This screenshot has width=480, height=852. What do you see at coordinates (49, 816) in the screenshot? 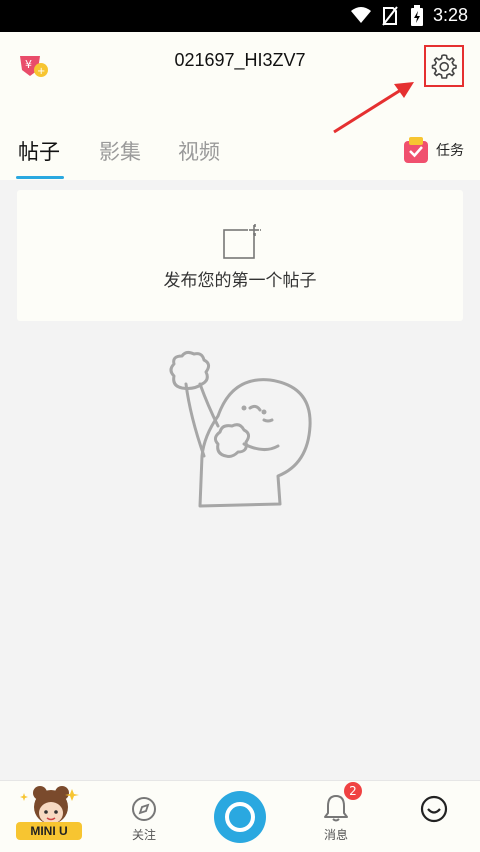
I see `nav-mini-u: MINI U` at bounding box center [49, 816].